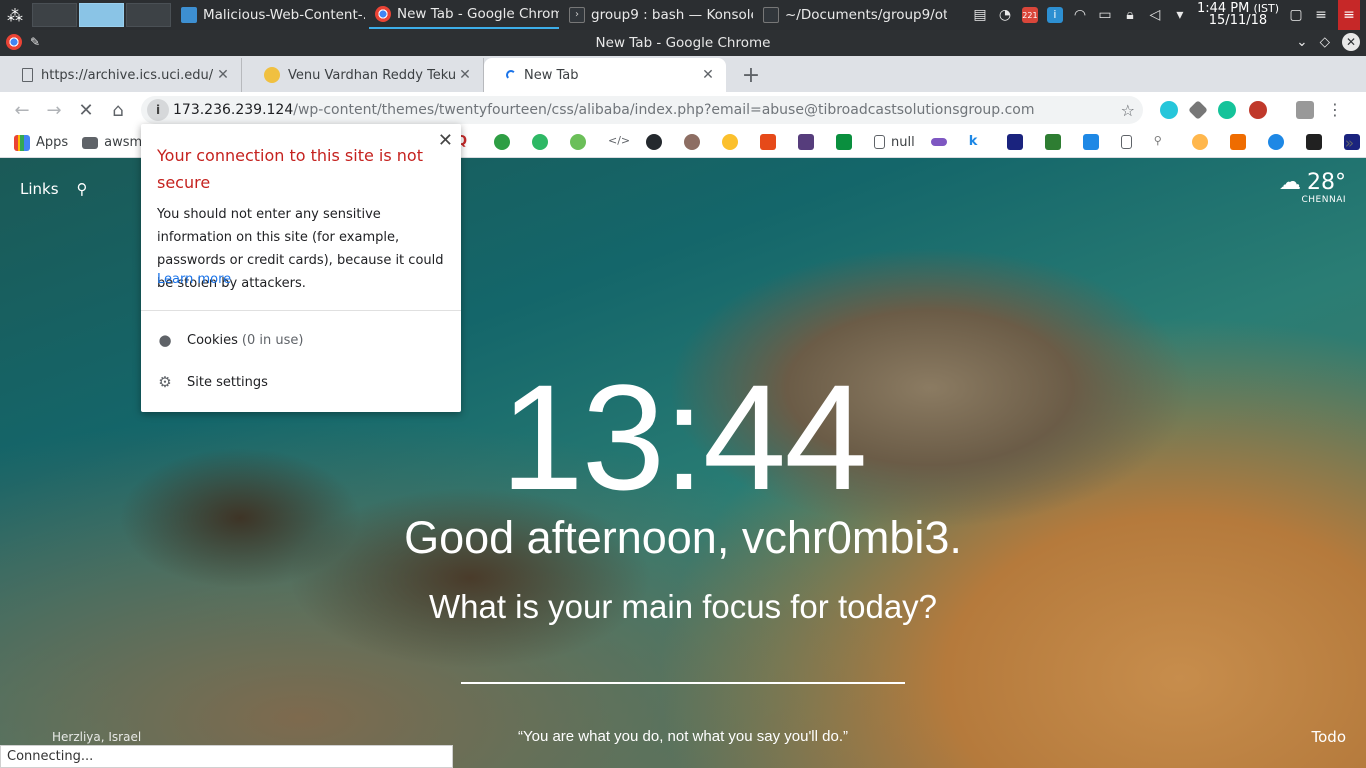 Image resolution: width=1366 pixels, height=768 pixels. Describe the element at coordinates (464, 15) in the screenshot. I see `task-chrome: New Tab - Google Chrome` at that location.